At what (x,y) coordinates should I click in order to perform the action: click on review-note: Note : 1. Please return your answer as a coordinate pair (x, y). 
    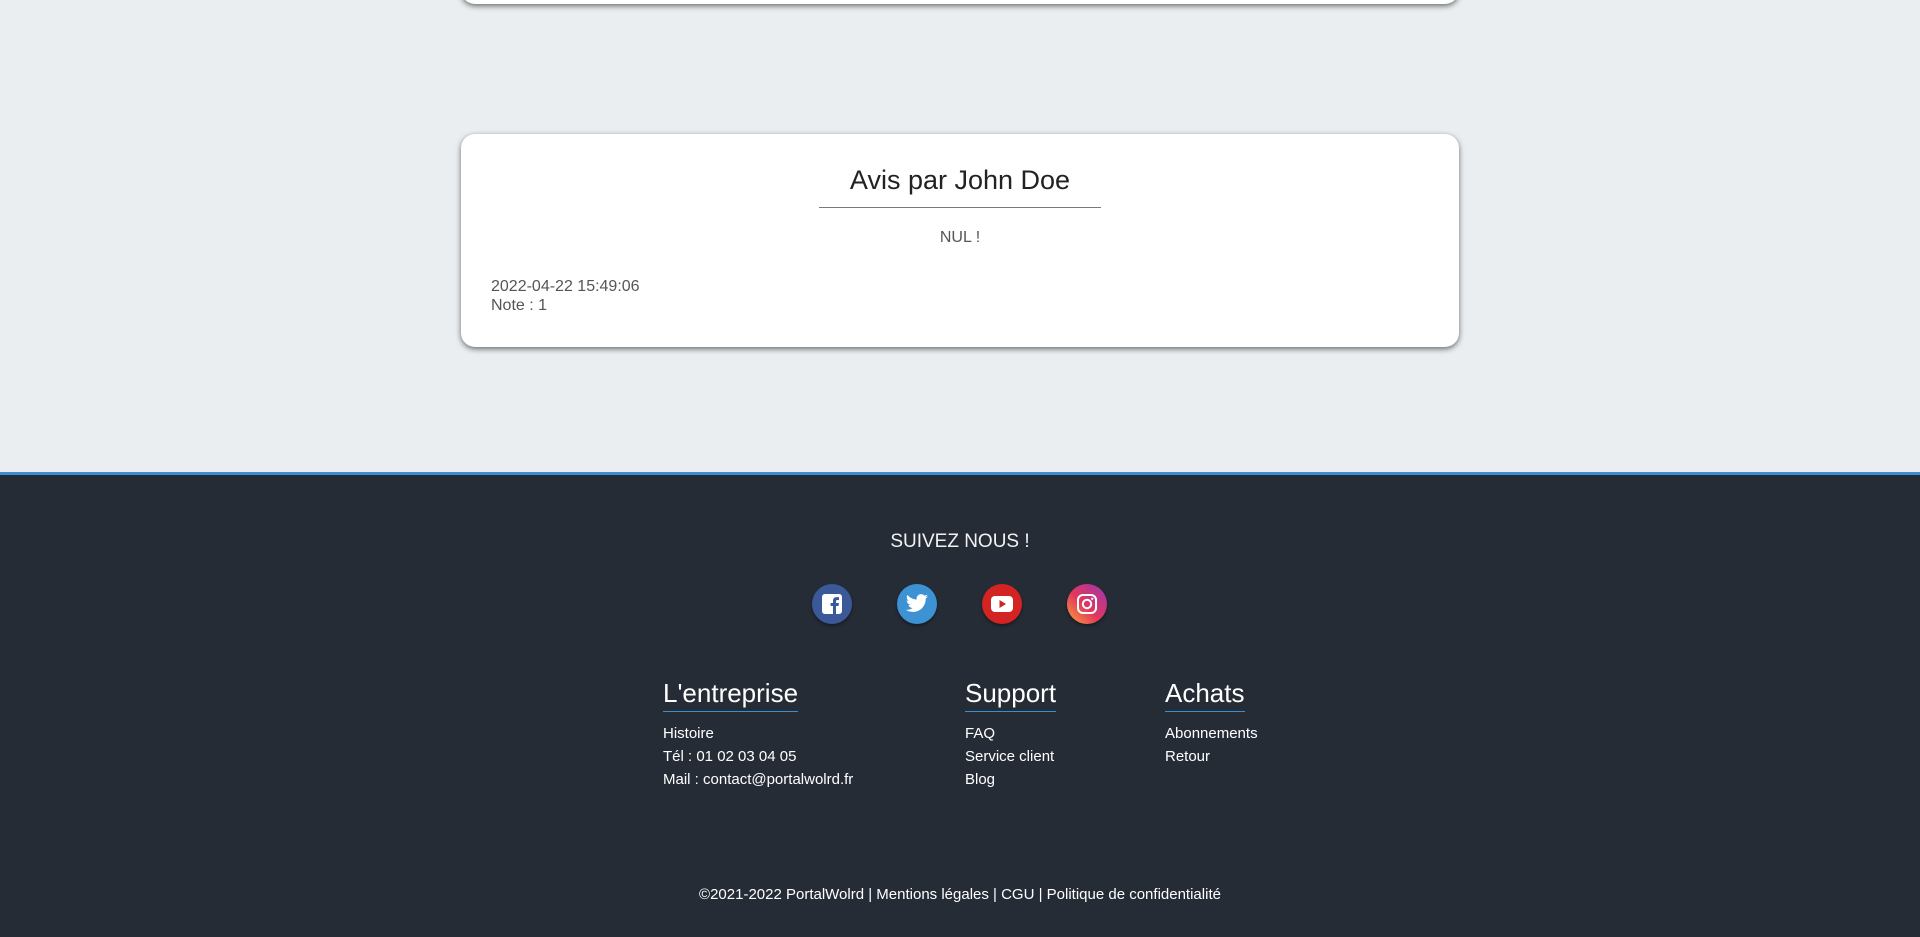
    Looking at the image, I should click on (519, 305).